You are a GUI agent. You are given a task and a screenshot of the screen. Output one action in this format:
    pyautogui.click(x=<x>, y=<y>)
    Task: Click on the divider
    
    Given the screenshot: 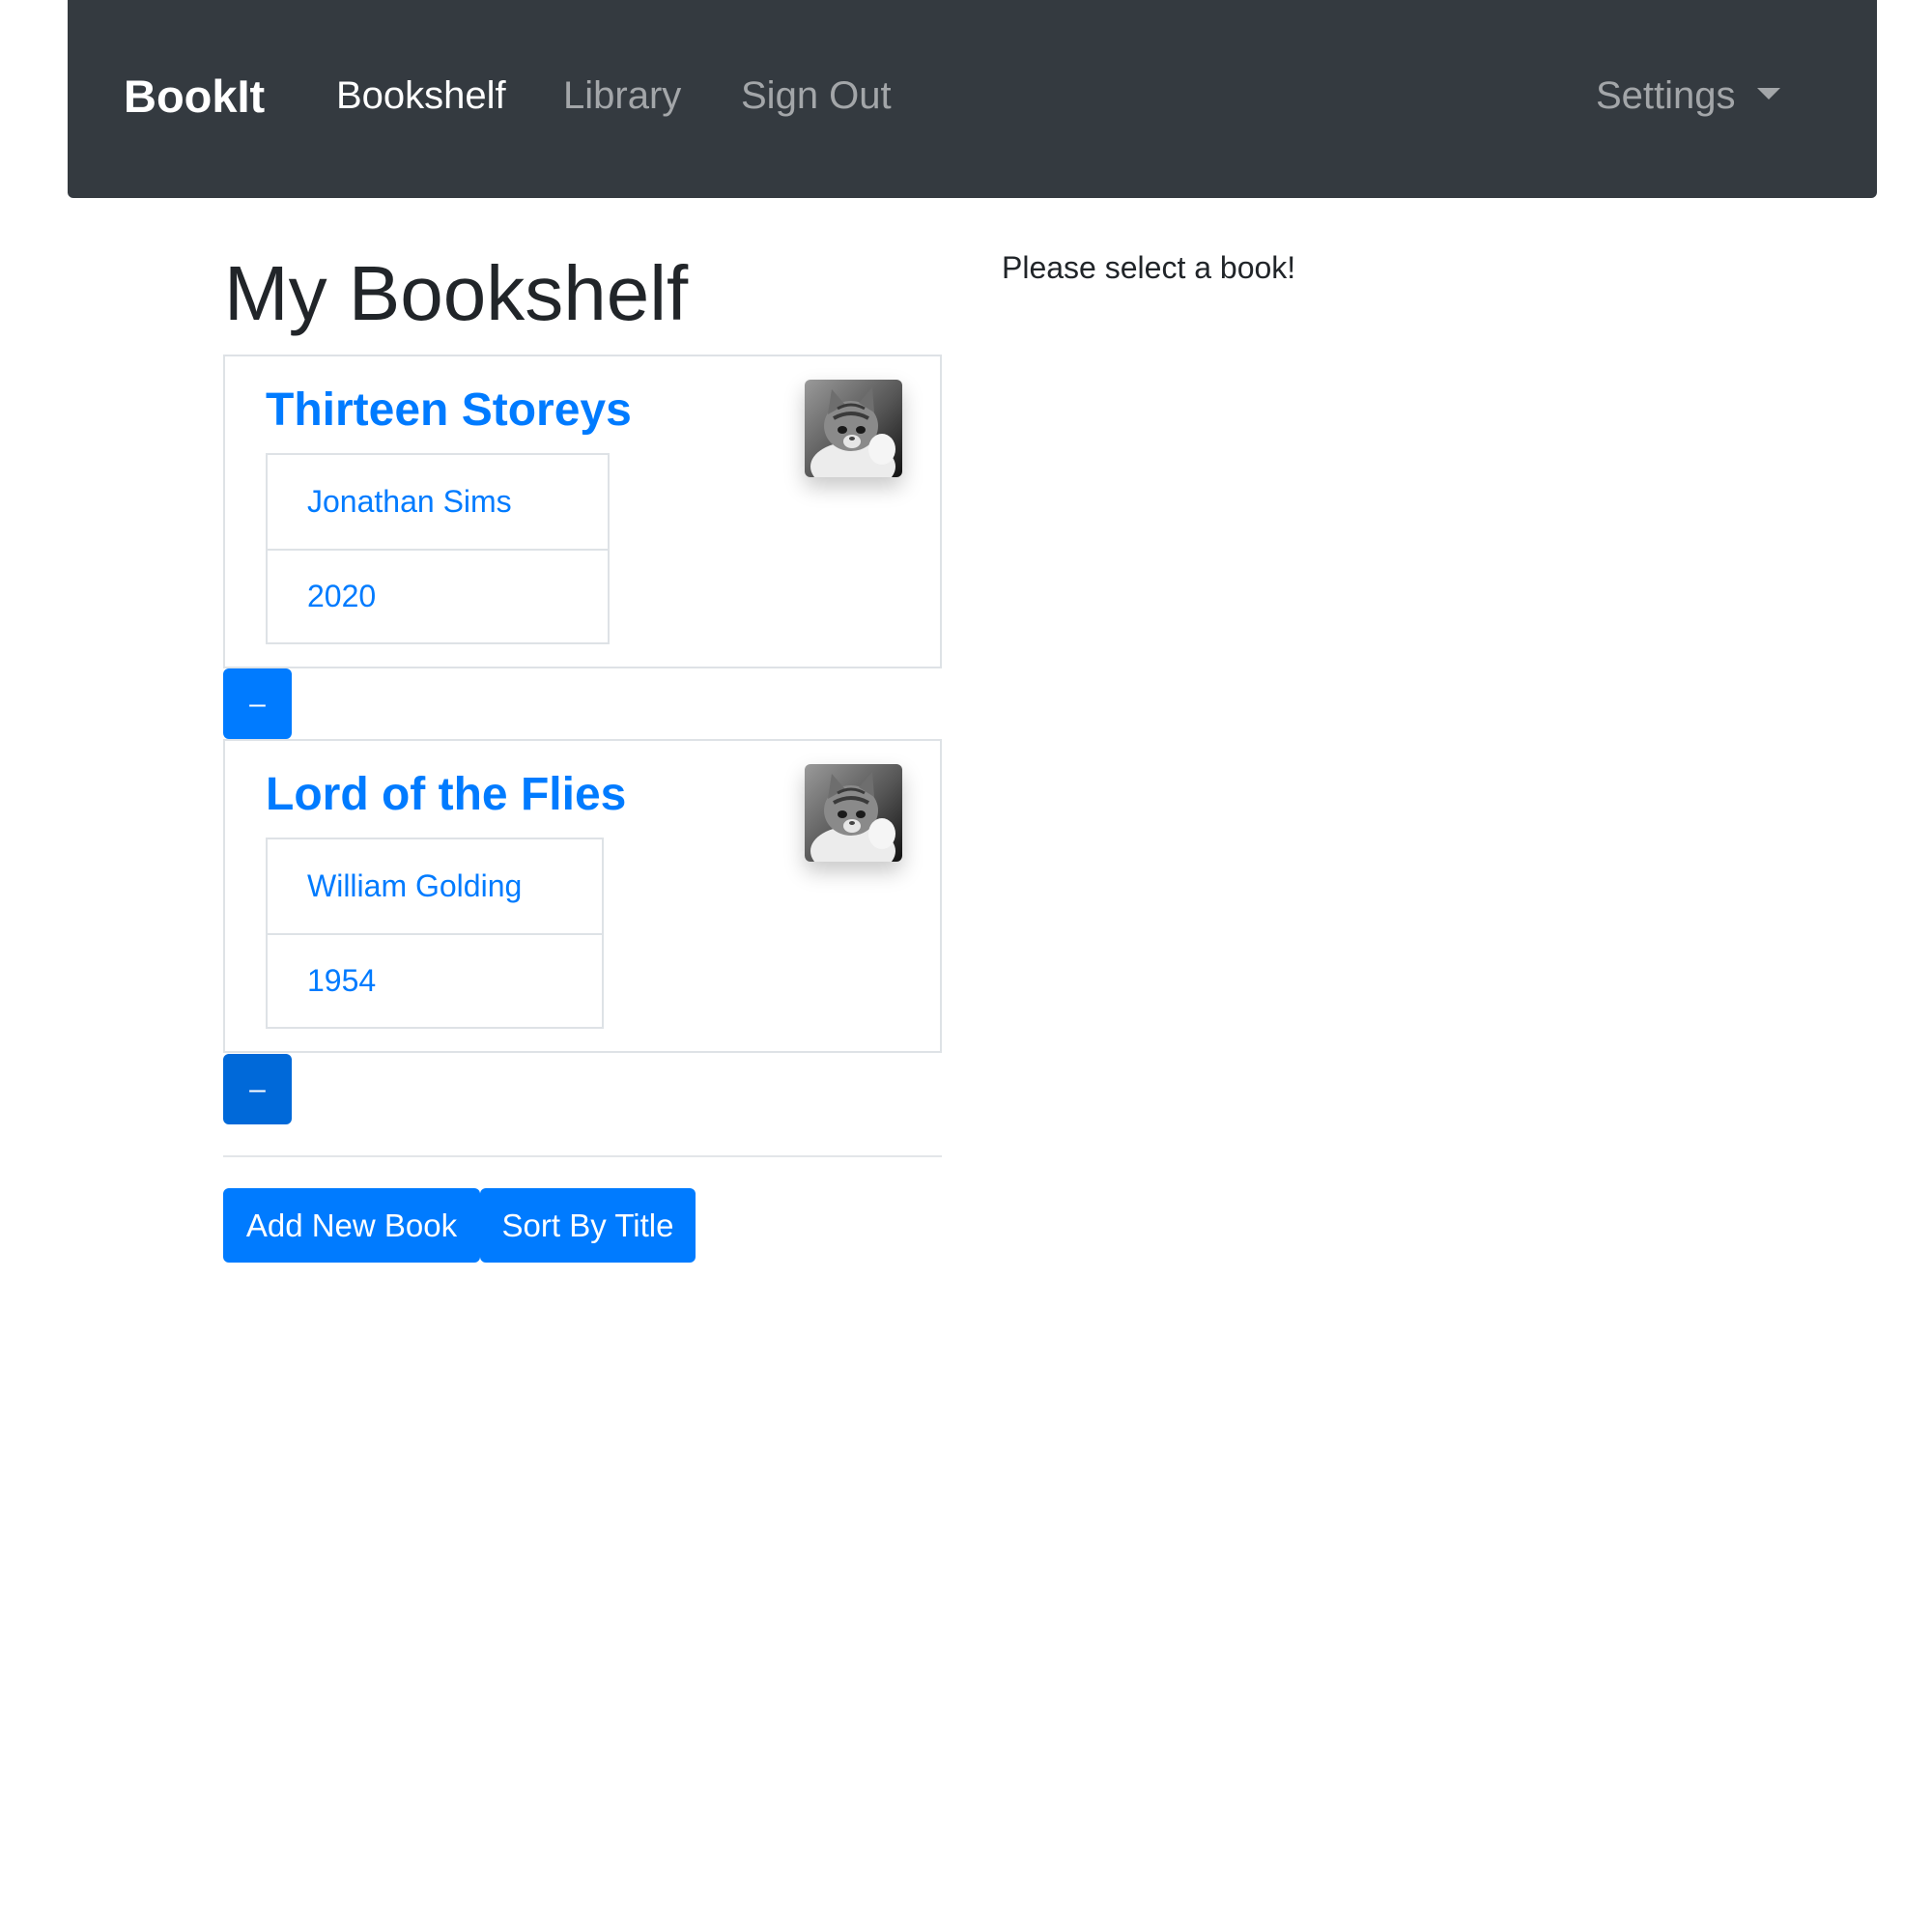 What is the action you would take?
    pyautogui.click(x=582, y=1156)
    